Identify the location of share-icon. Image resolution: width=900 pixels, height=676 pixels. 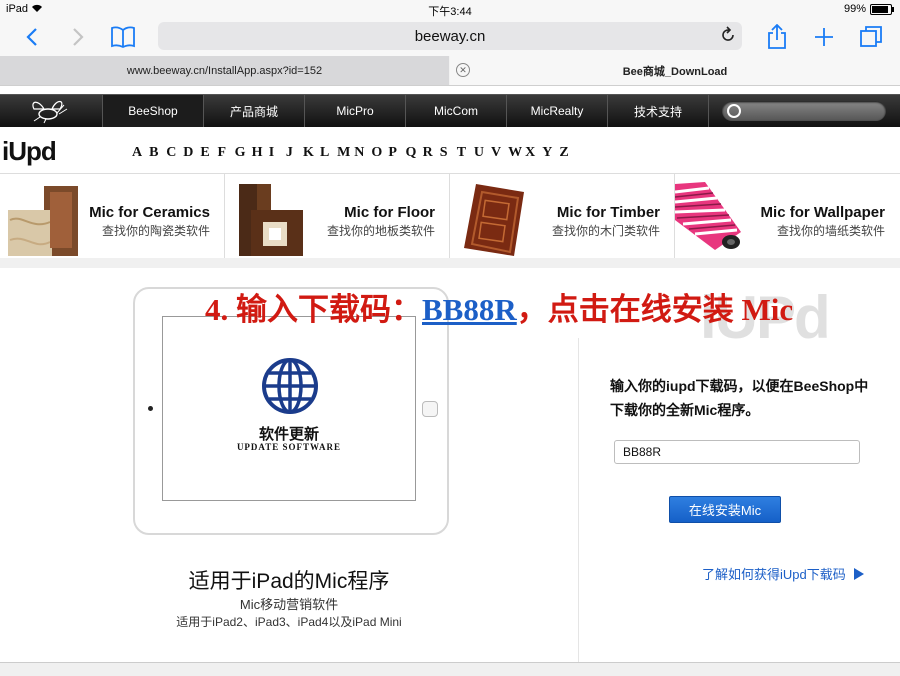
(777, 36).